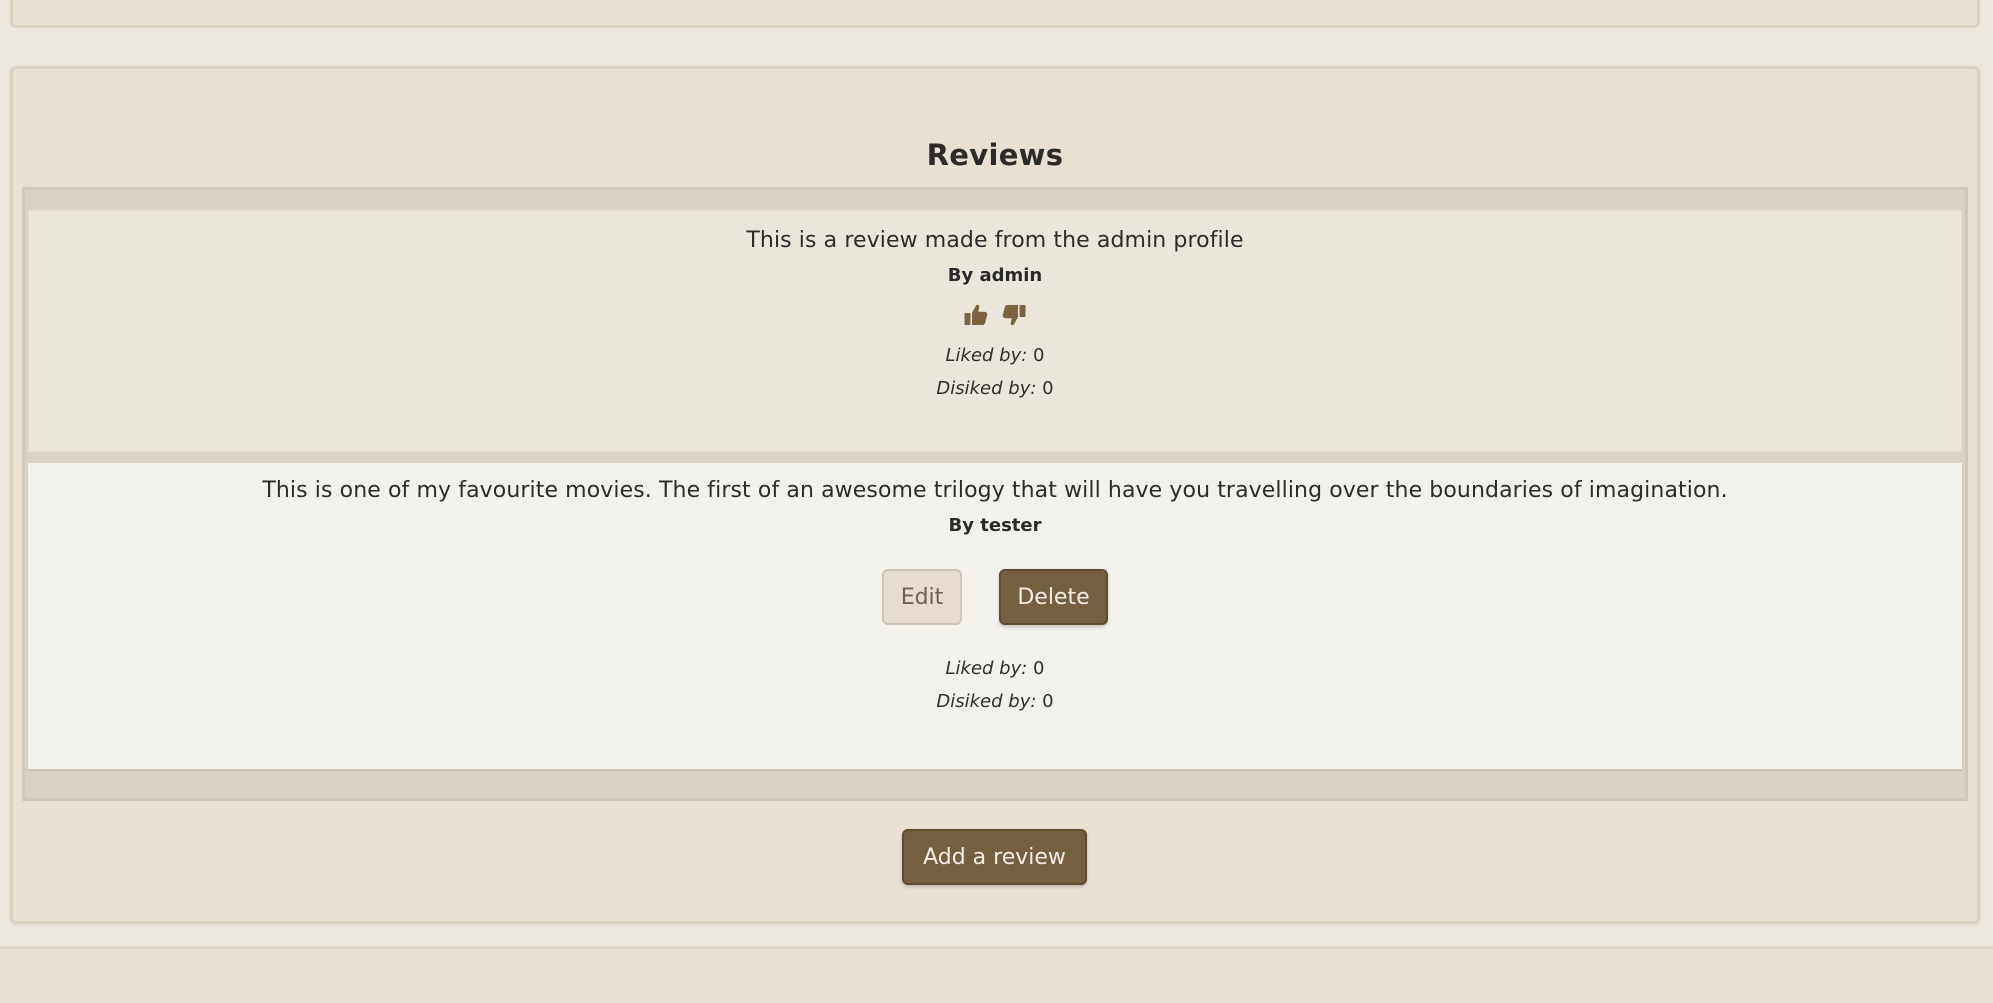 The image size is (1993, 1003). What do you see at coordinates (995, 525) in the screenshot?
I see `review-author: By tester` at bounding box center [995, 525].